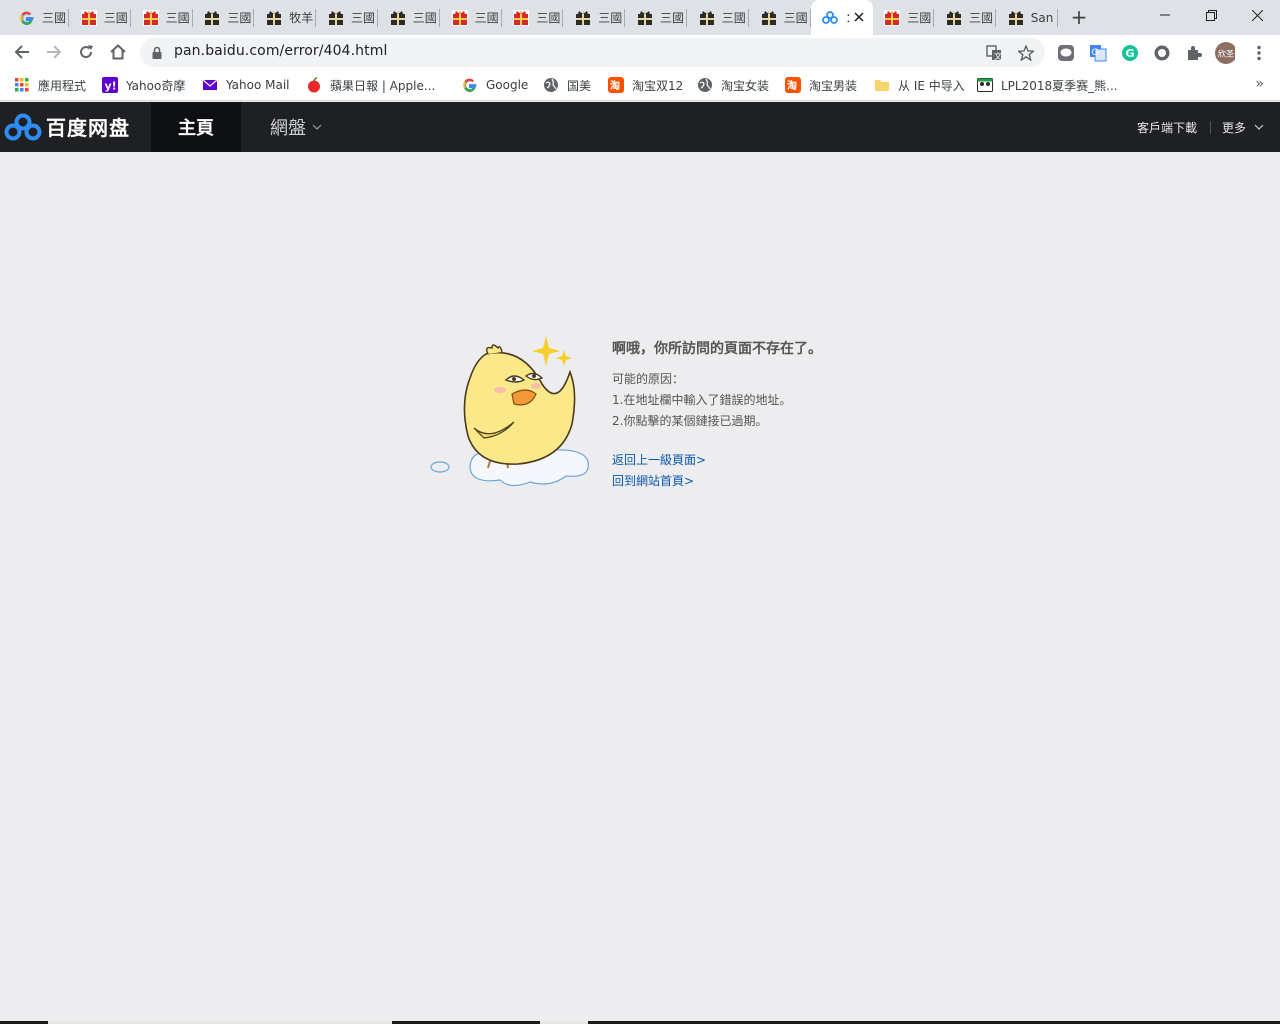 Image resolution: width=1280 pixels, height=1024 pixels. I want to click on taobao-icon: 淘, so click(793, 85).